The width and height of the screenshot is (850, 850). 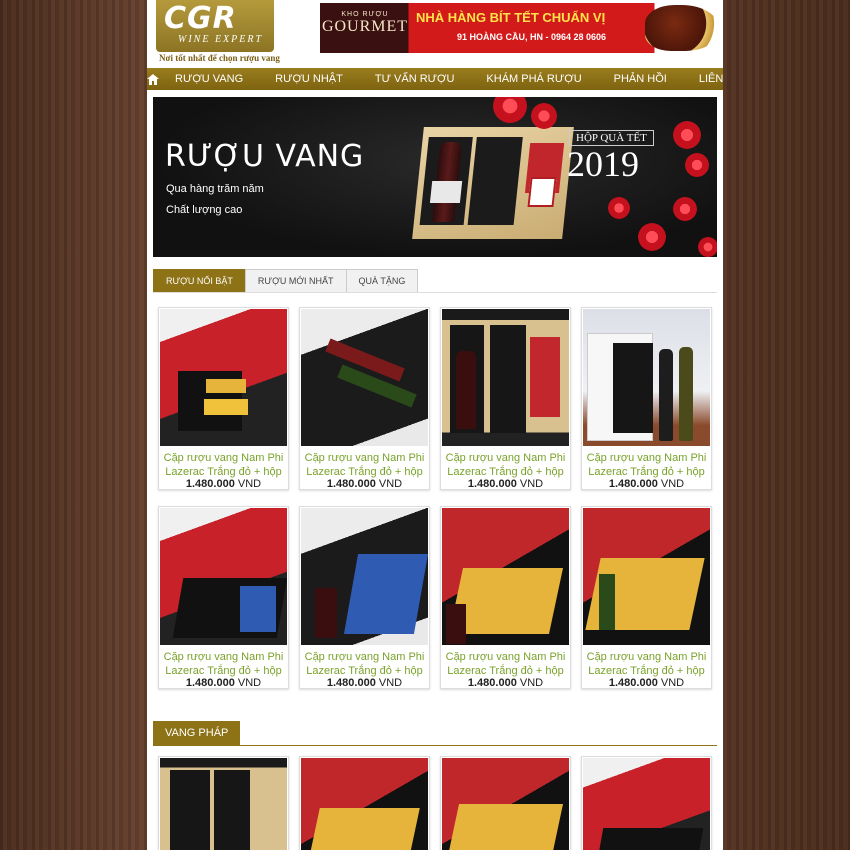 What do you see at coordinates (640, 79) in the screenshot?
I see `nav-item-phan-hoi: PHẢN HỒI` at bounding box center [640, 79].